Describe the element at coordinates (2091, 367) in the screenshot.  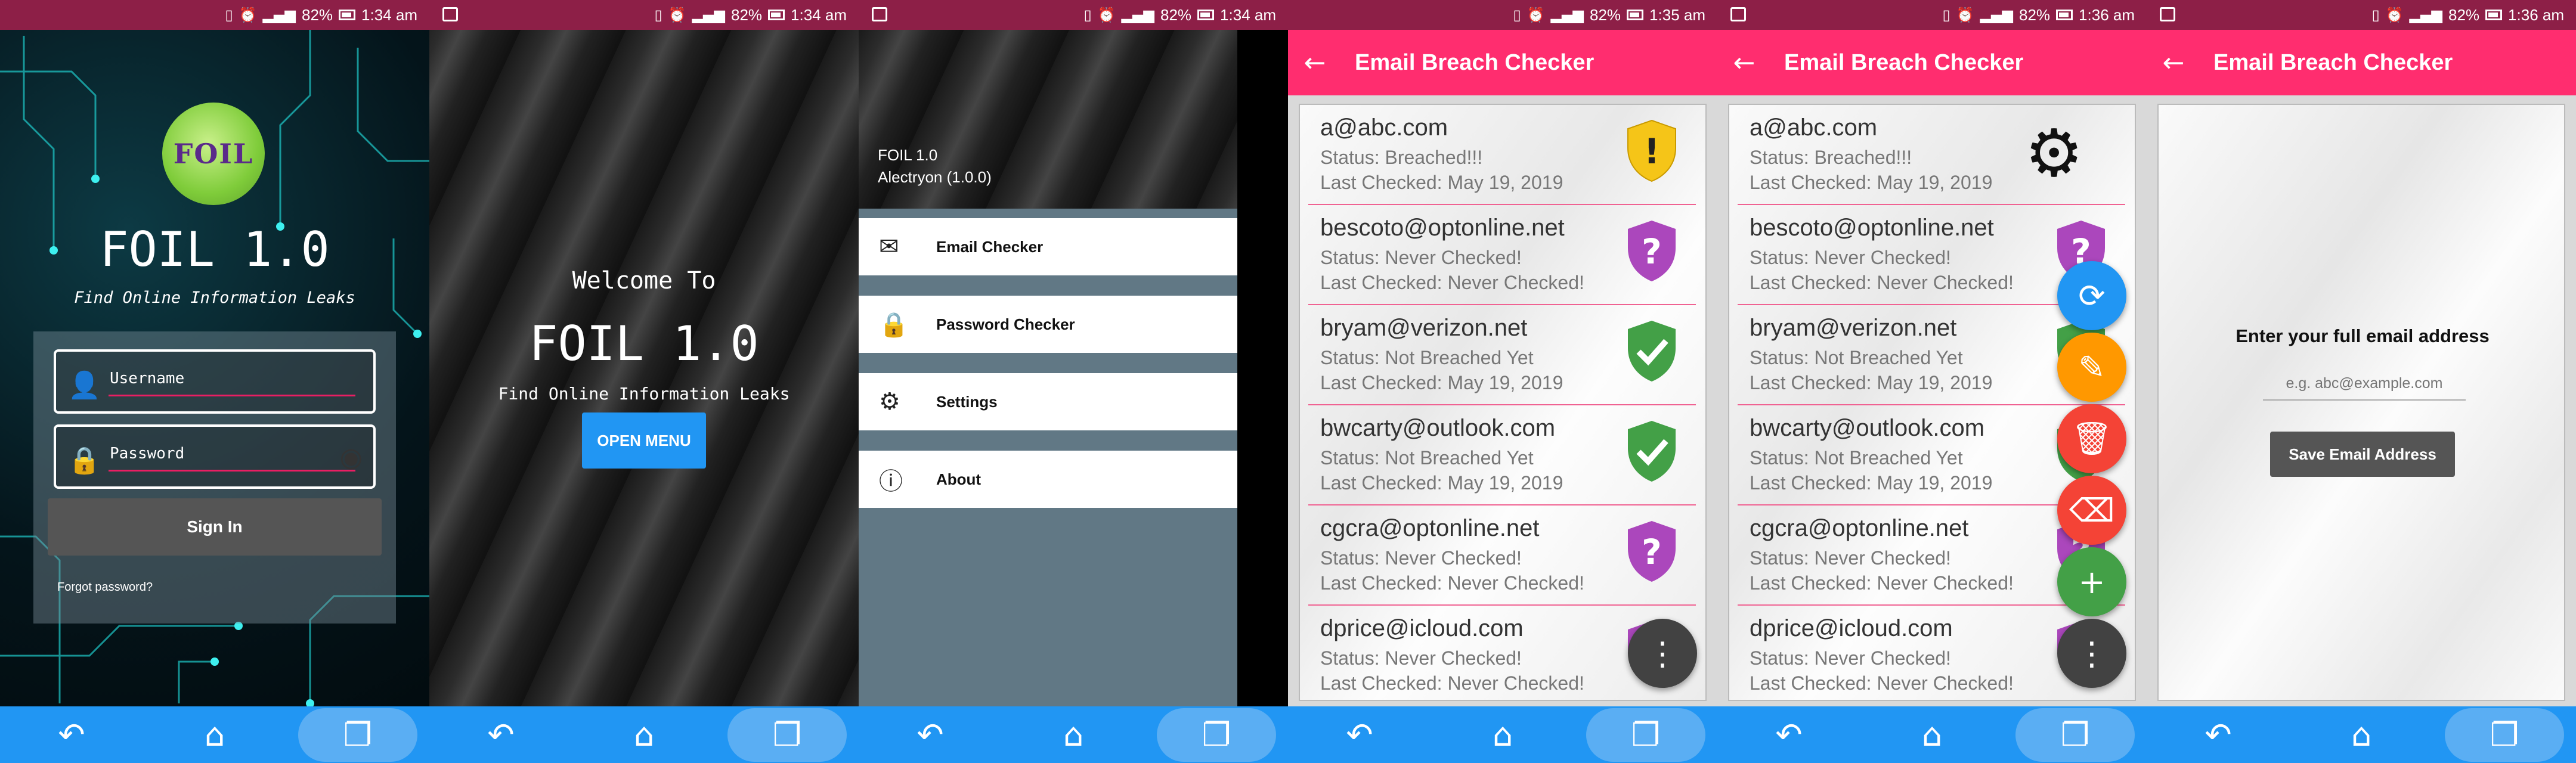
I see `edit-fab: ✎` at that location.